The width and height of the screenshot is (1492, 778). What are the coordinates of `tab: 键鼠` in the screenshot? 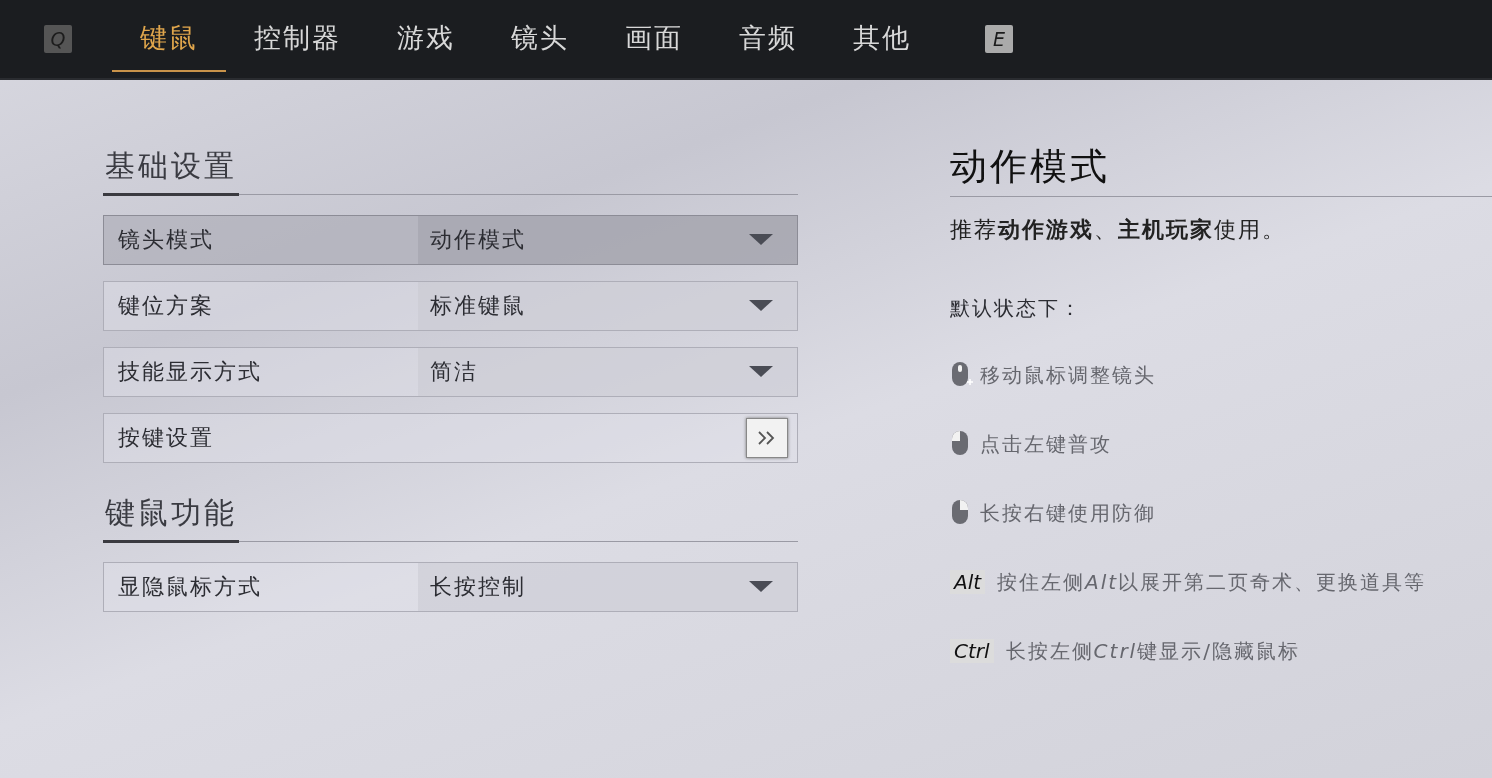 It's located at (169, 41).